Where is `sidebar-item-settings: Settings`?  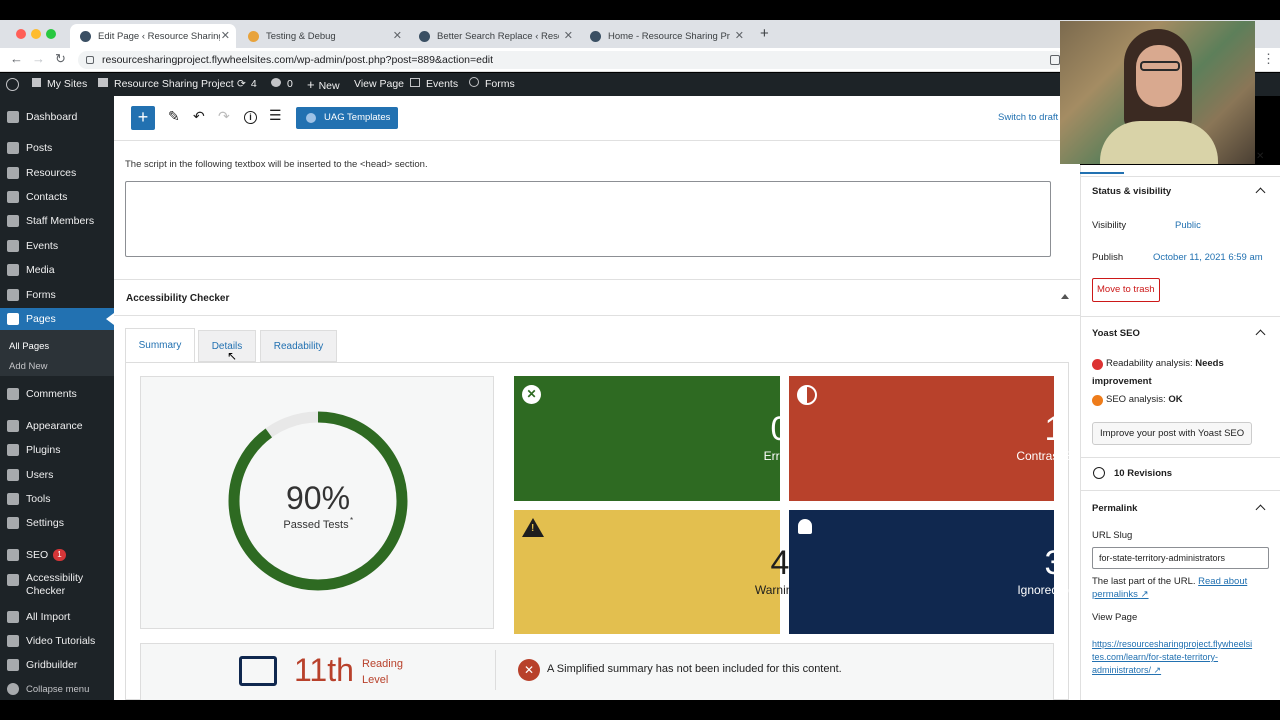 sidebar-item-settings: Settings is located at coordinates (57, 523).